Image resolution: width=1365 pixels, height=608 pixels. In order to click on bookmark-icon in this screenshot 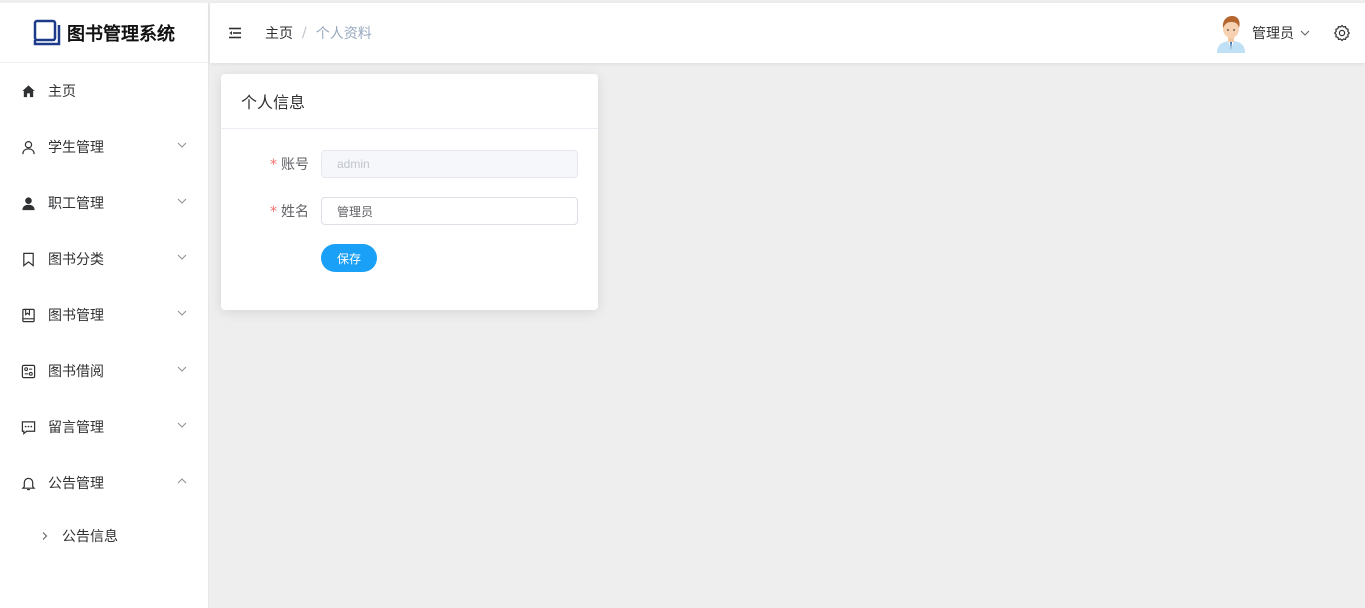, I will do `click(28, 259)`.